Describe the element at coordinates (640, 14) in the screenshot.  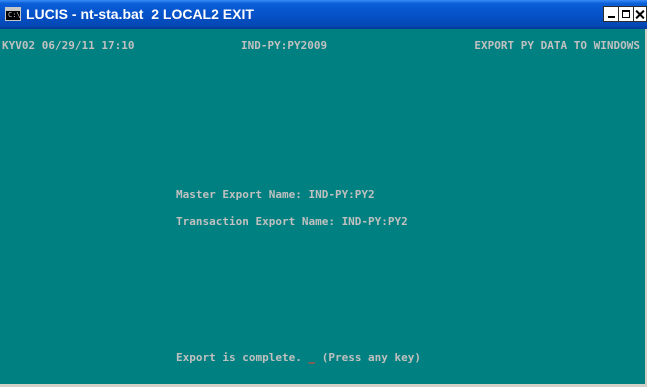
I see `close-button` at that location.